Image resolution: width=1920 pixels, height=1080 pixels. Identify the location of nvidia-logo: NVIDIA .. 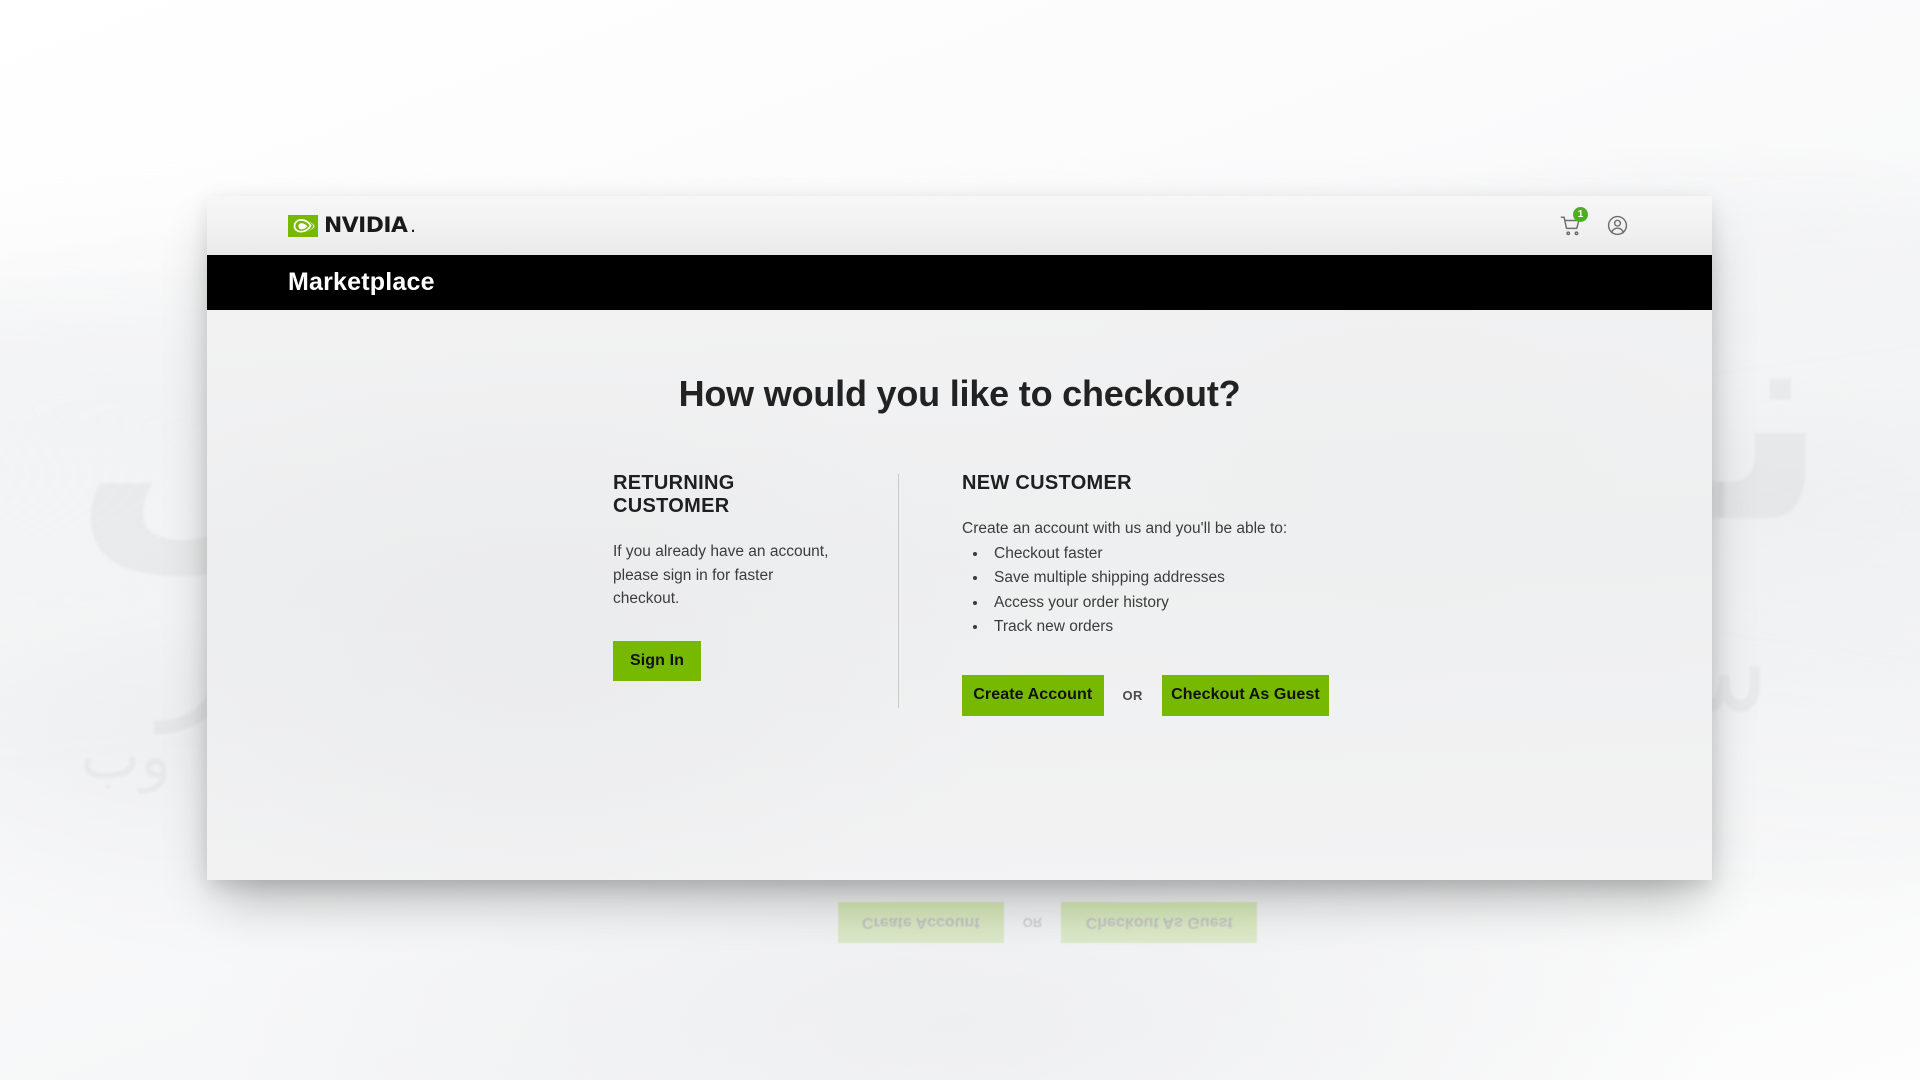
(352, 225).